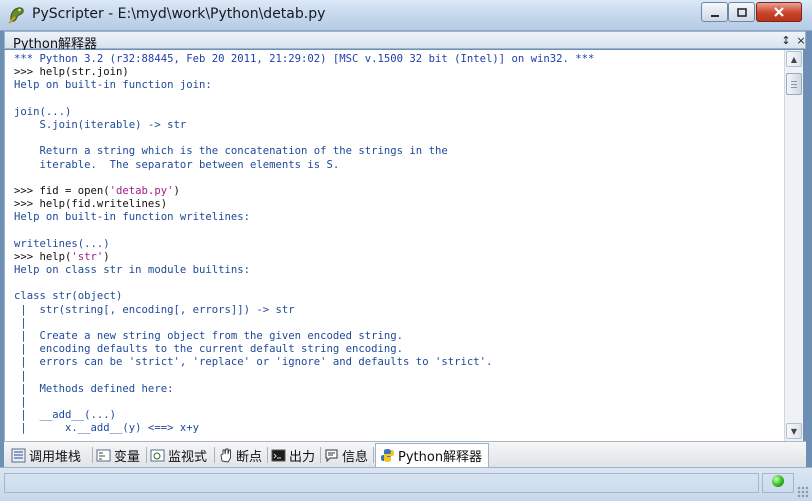  Describe the element at coordinates (97, 190) in the screenshot. I see `console-line: >>> fid = open('detab.py')` at that location.